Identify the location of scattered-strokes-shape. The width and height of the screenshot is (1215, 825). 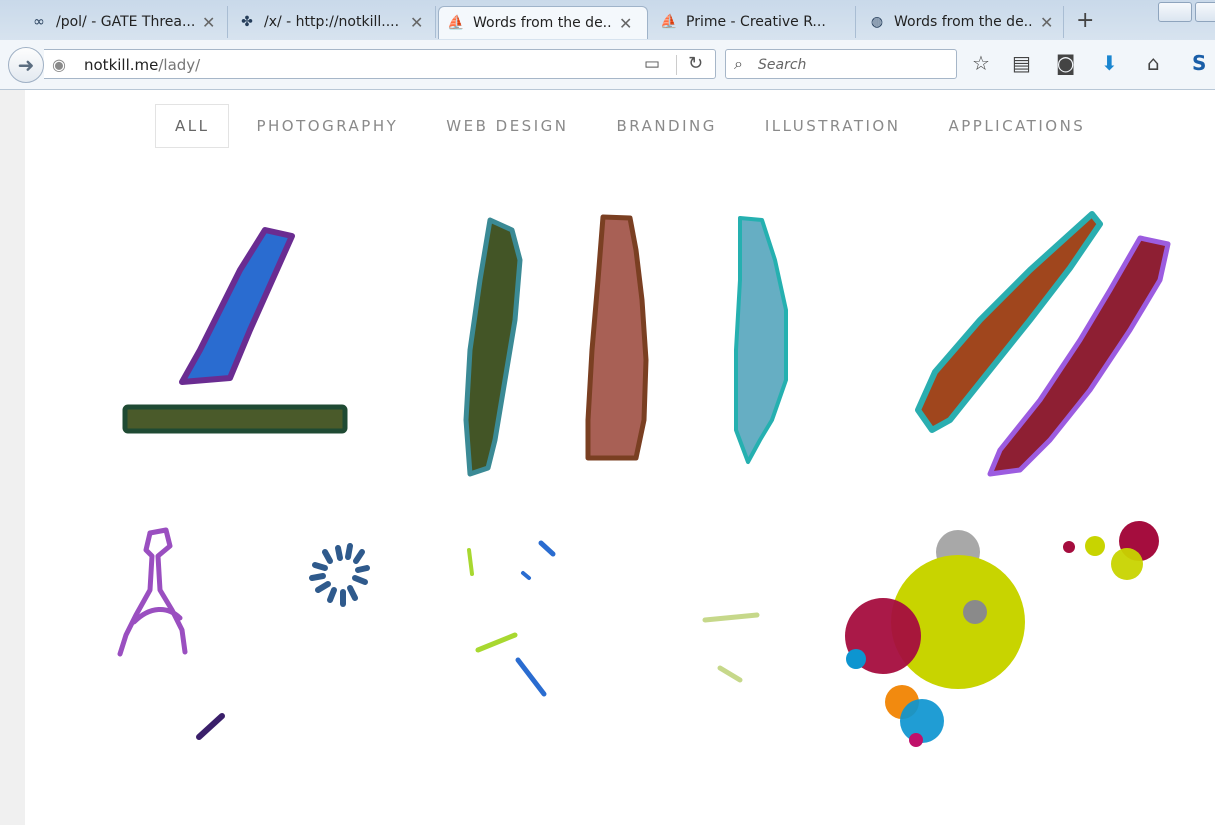
(478, 640).